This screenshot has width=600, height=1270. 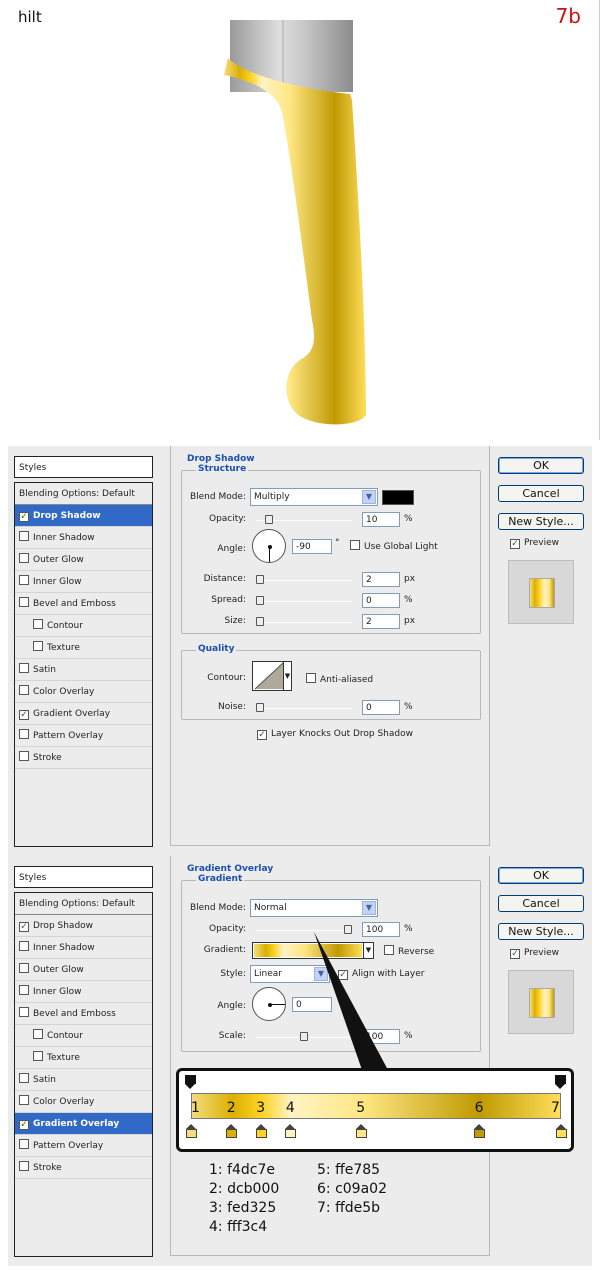 What do you see at coordinates (268, 519) in the screenshot?
I see `opacity-slider-thumb` at bounding box center [268, 519].